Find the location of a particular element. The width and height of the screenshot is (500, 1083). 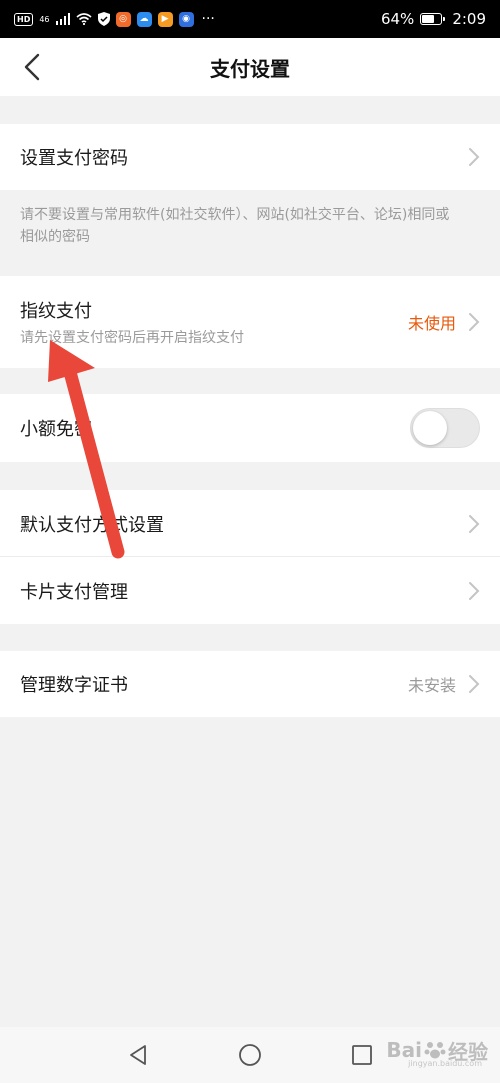

small-free-row: 小额免密 is located at coordinates (250, 428).